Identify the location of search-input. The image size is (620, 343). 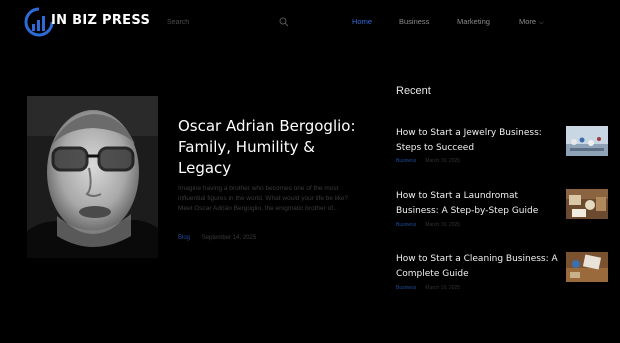
(226, 22).